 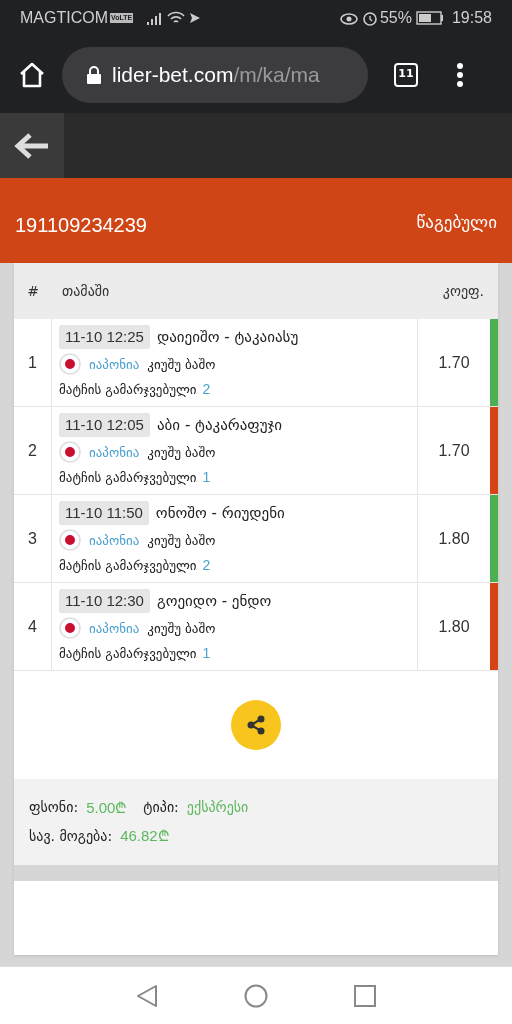 I want to click on match-name: გოეიდო - ენდო, so click(x=214, y=601).